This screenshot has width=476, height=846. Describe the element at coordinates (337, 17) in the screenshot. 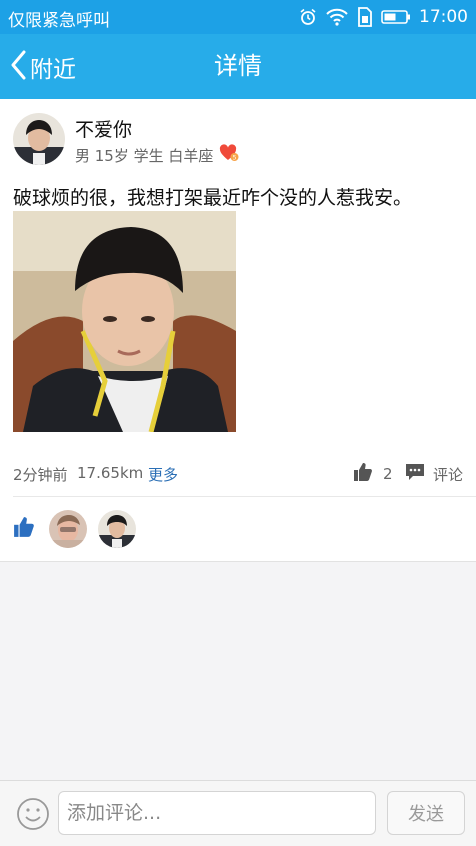

I see `wifi-icon` at that location.